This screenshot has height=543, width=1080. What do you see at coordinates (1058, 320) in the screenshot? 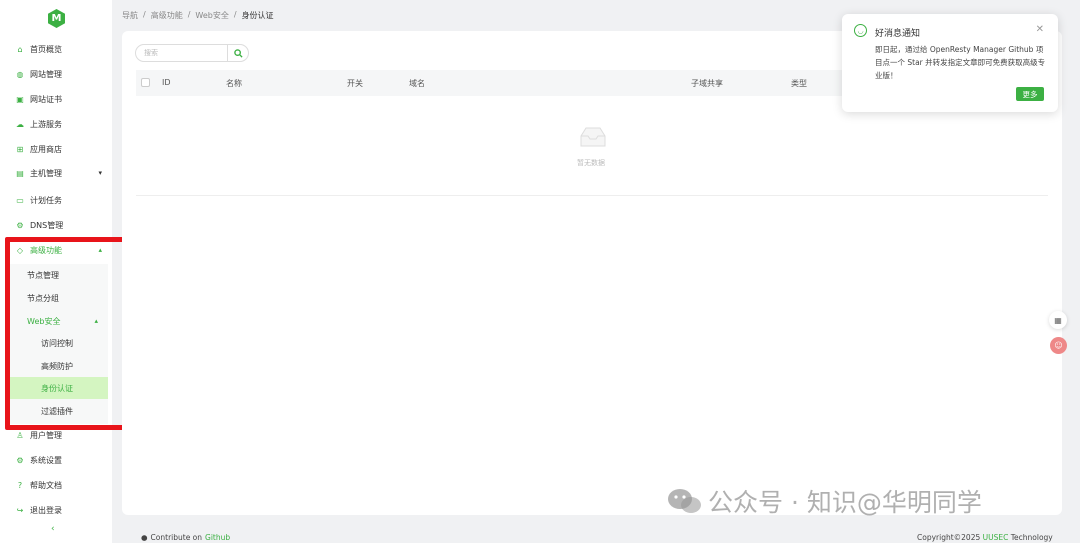
I see `qr-code-icon: ▦` at bounding box center [1058, 320].